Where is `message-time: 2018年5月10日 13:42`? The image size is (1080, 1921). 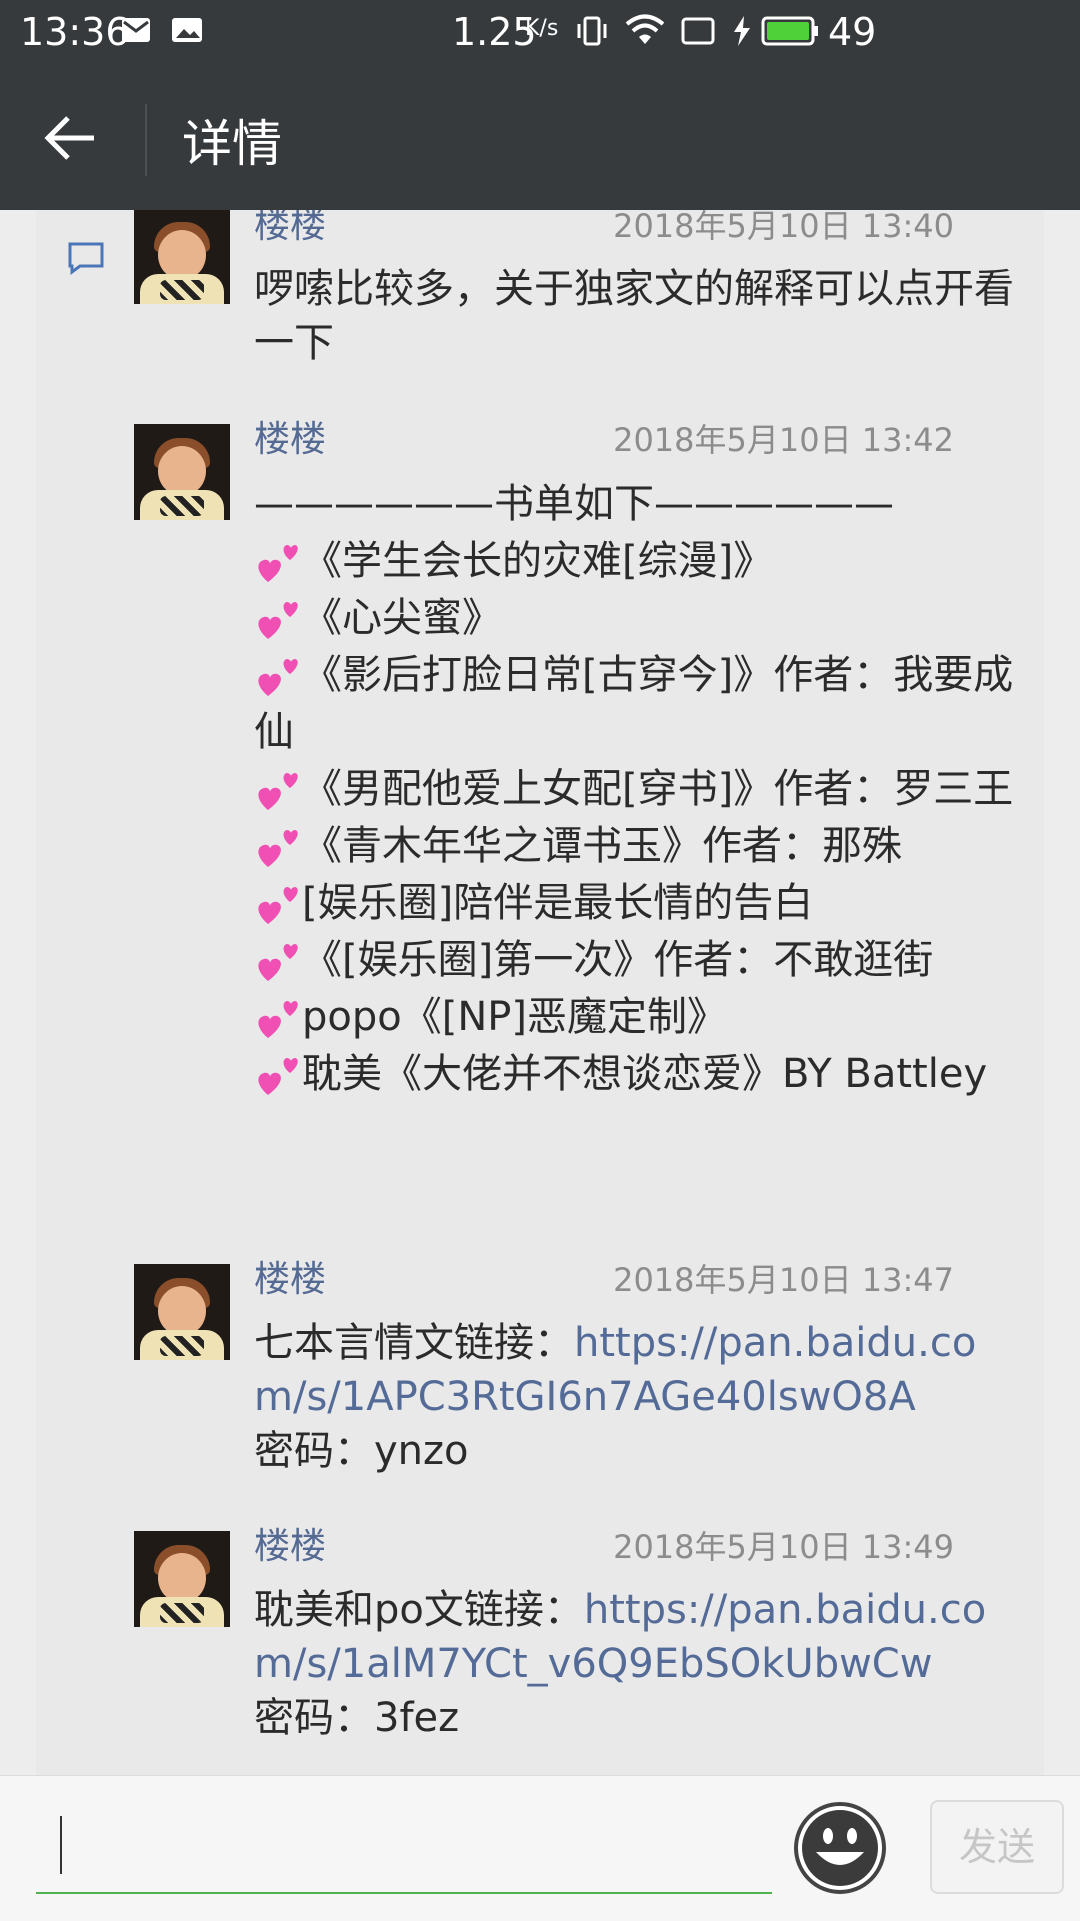 message-time: 2018年5月10日 13:42 is located at coordinates (783, 440).